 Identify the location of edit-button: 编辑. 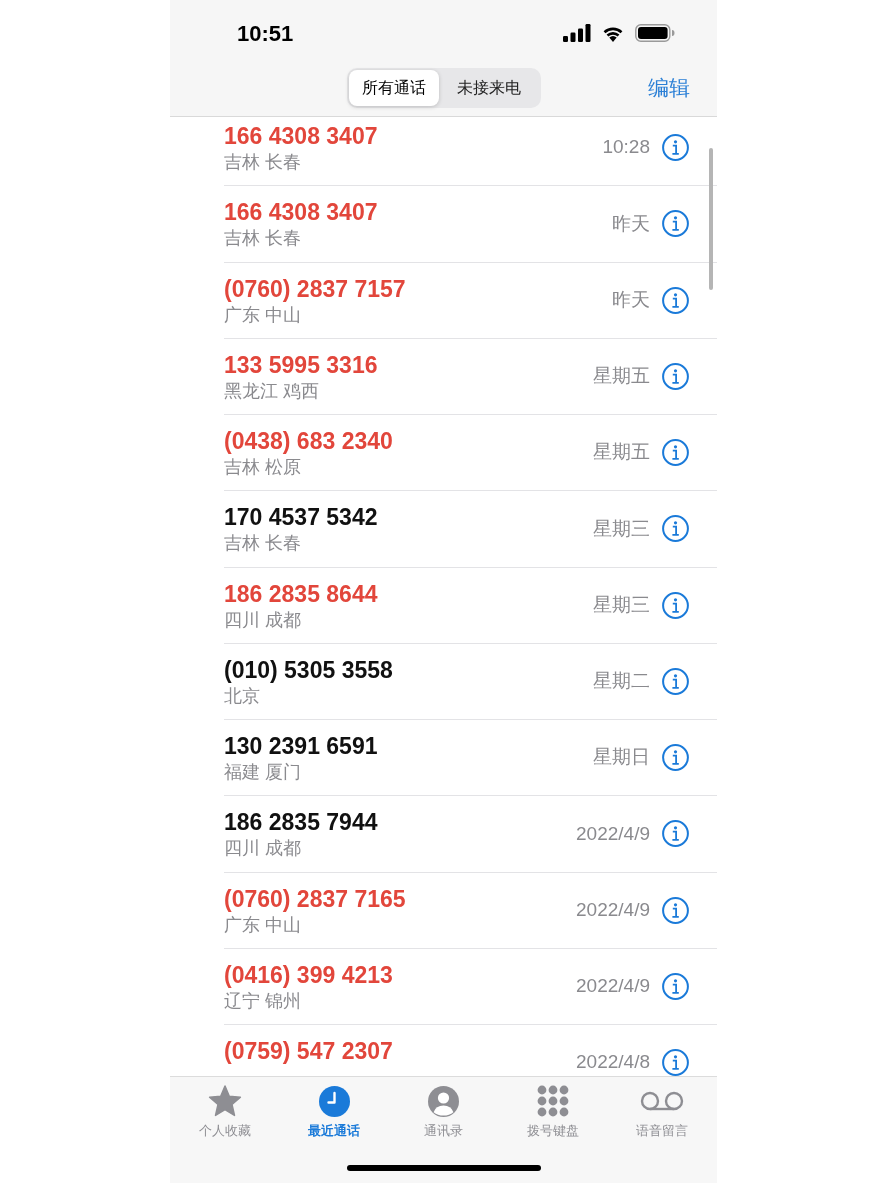
(669, 88).